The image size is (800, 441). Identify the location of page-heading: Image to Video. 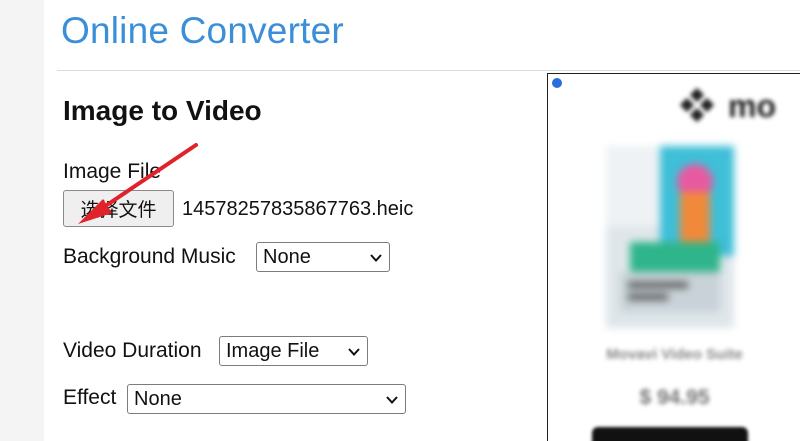
(162, 110).